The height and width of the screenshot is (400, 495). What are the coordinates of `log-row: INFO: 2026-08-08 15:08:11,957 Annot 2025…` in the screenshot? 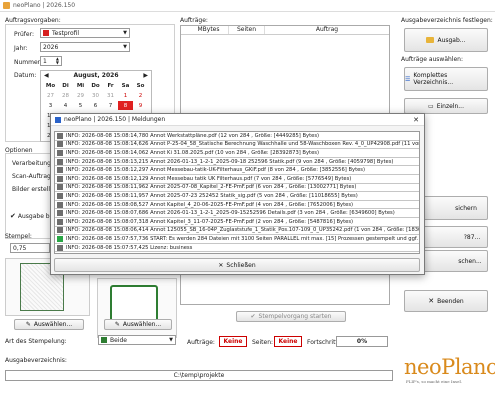 It's located at (237, 196).